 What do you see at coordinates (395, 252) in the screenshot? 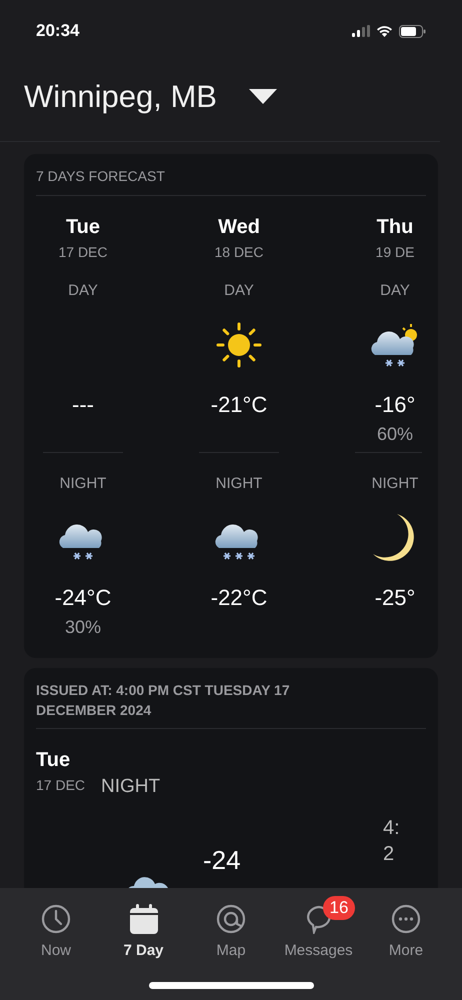
I see `day-date: 19 DE` at bounding box center [395, 252].